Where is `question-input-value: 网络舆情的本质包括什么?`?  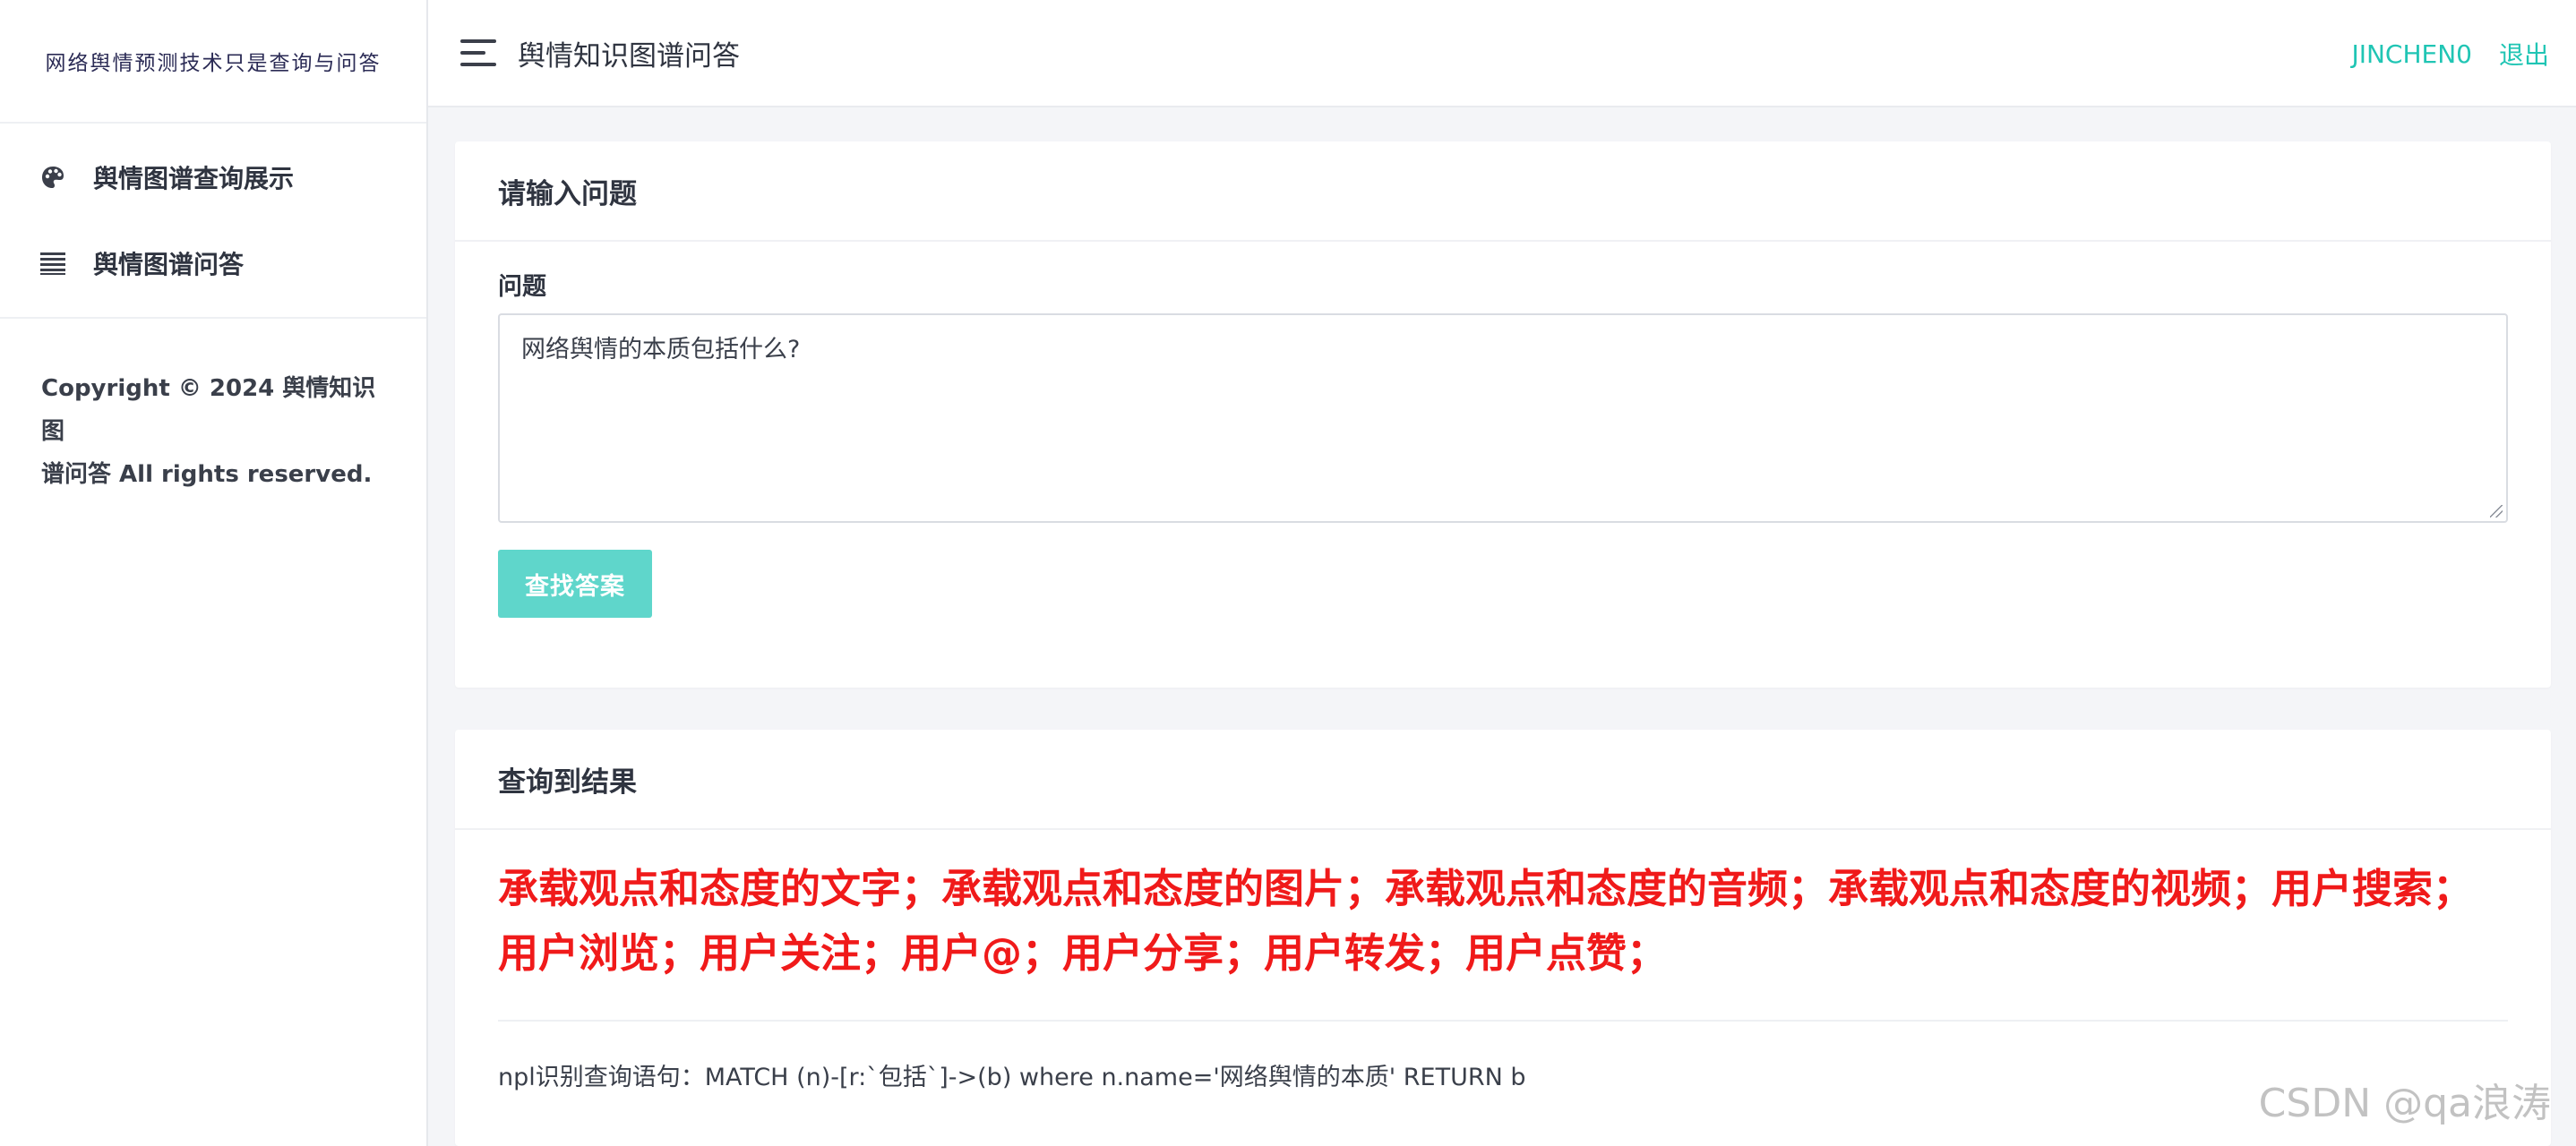 question-input-value: 网络舆情的本质包括什么? is located at coordinates (661, 349).